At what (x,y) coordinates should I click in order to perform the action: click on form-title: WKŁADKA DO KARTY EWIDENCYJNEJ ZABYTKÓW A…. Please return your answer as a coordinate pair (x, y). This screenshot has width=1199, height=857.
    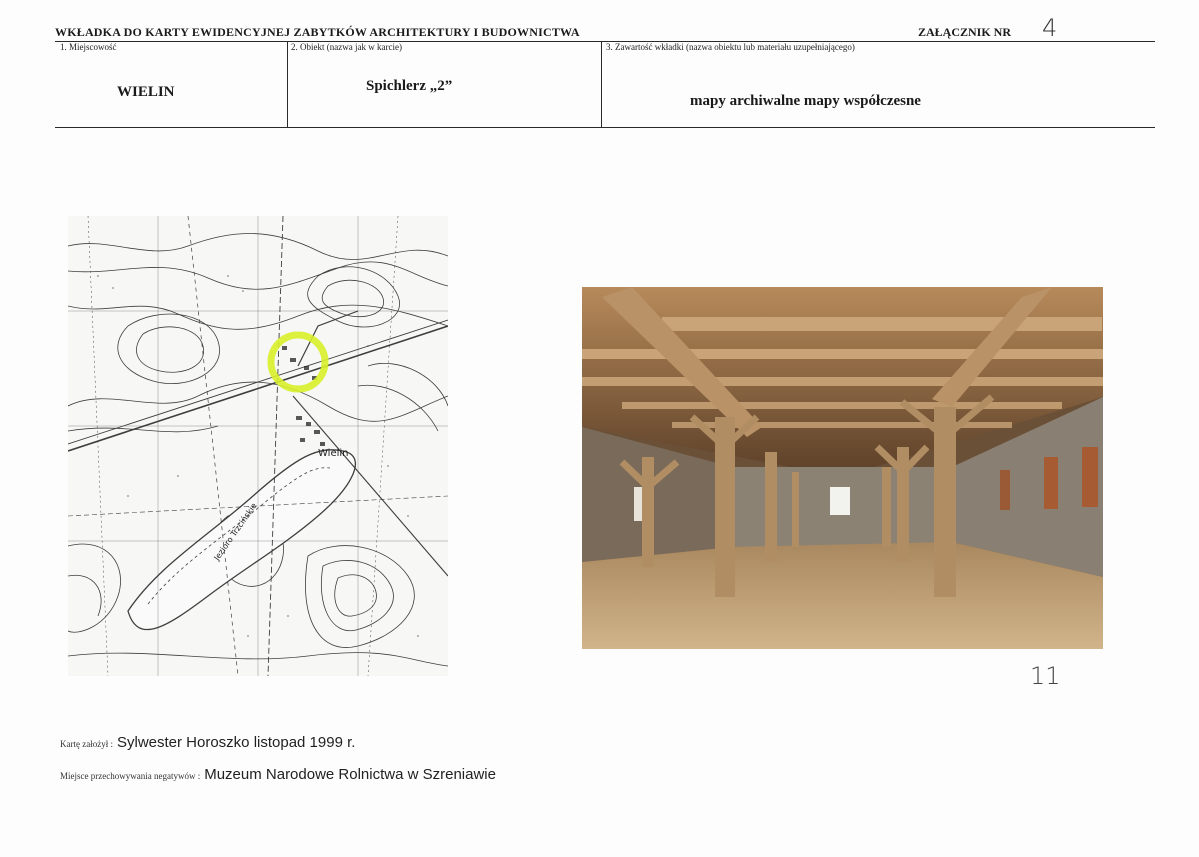
    Looking at the image, I should click on (317, 32).